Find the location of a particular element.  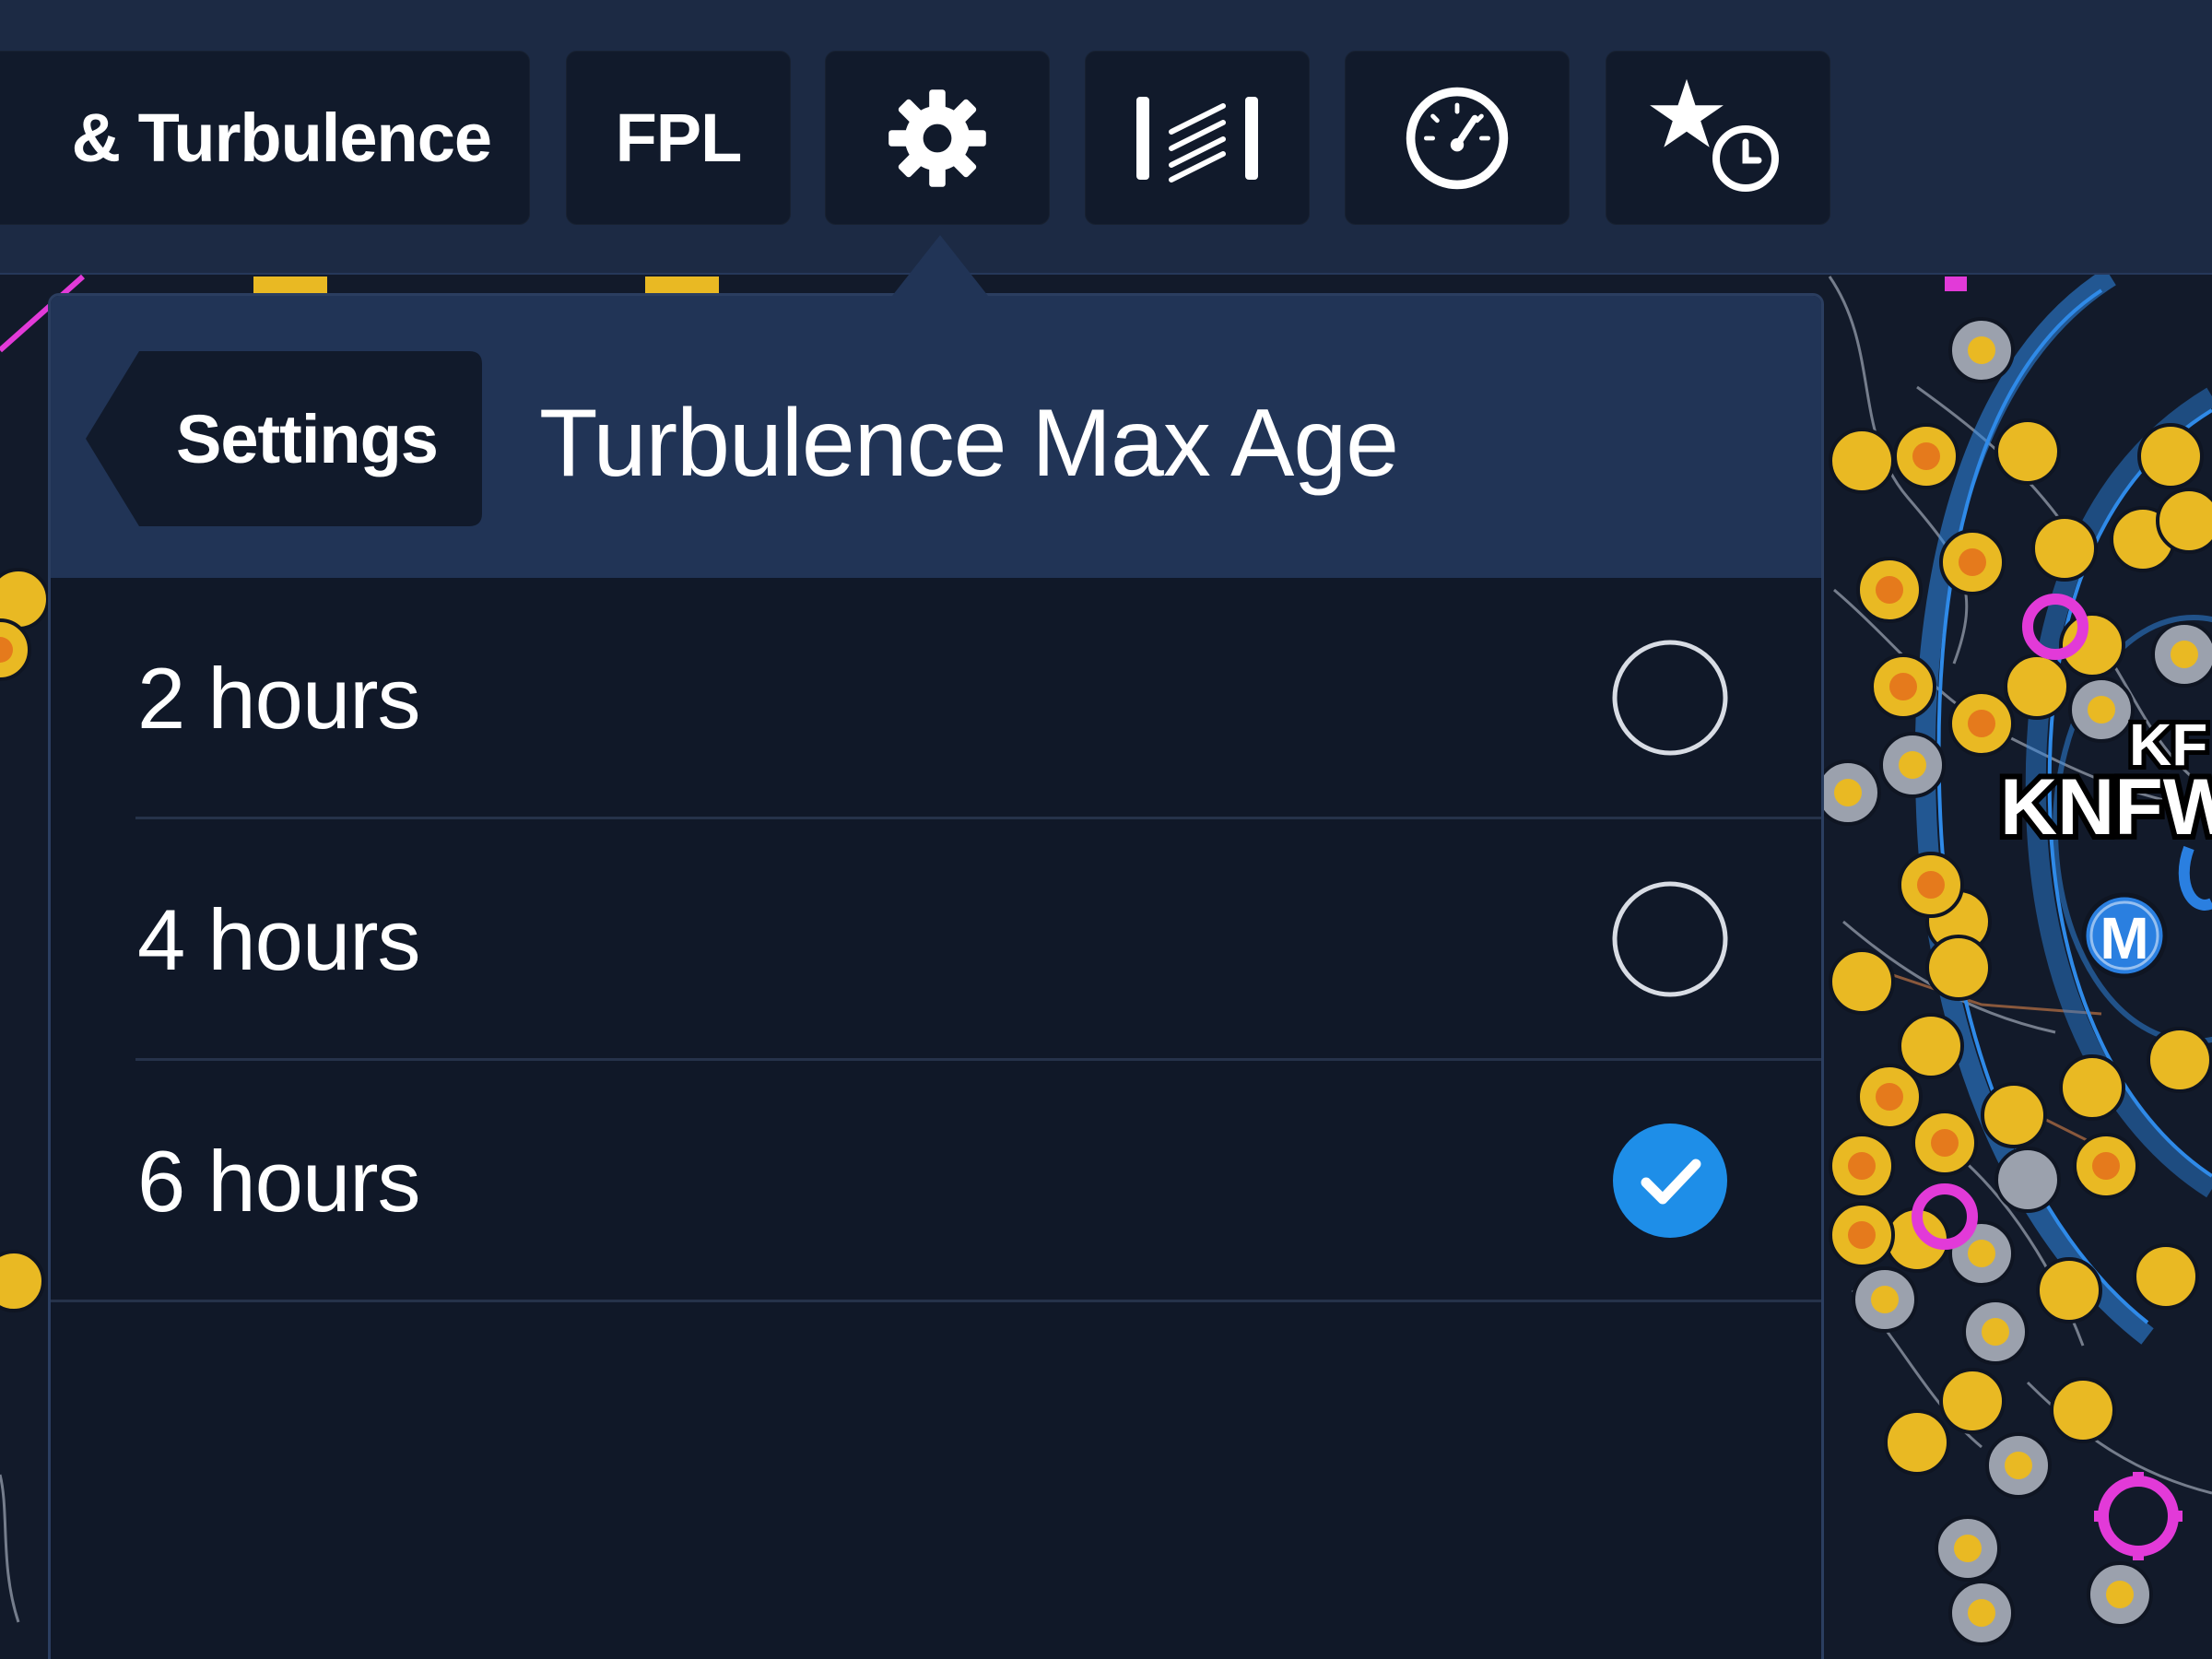

gauge-icon is located at coordinates (1457, 138).